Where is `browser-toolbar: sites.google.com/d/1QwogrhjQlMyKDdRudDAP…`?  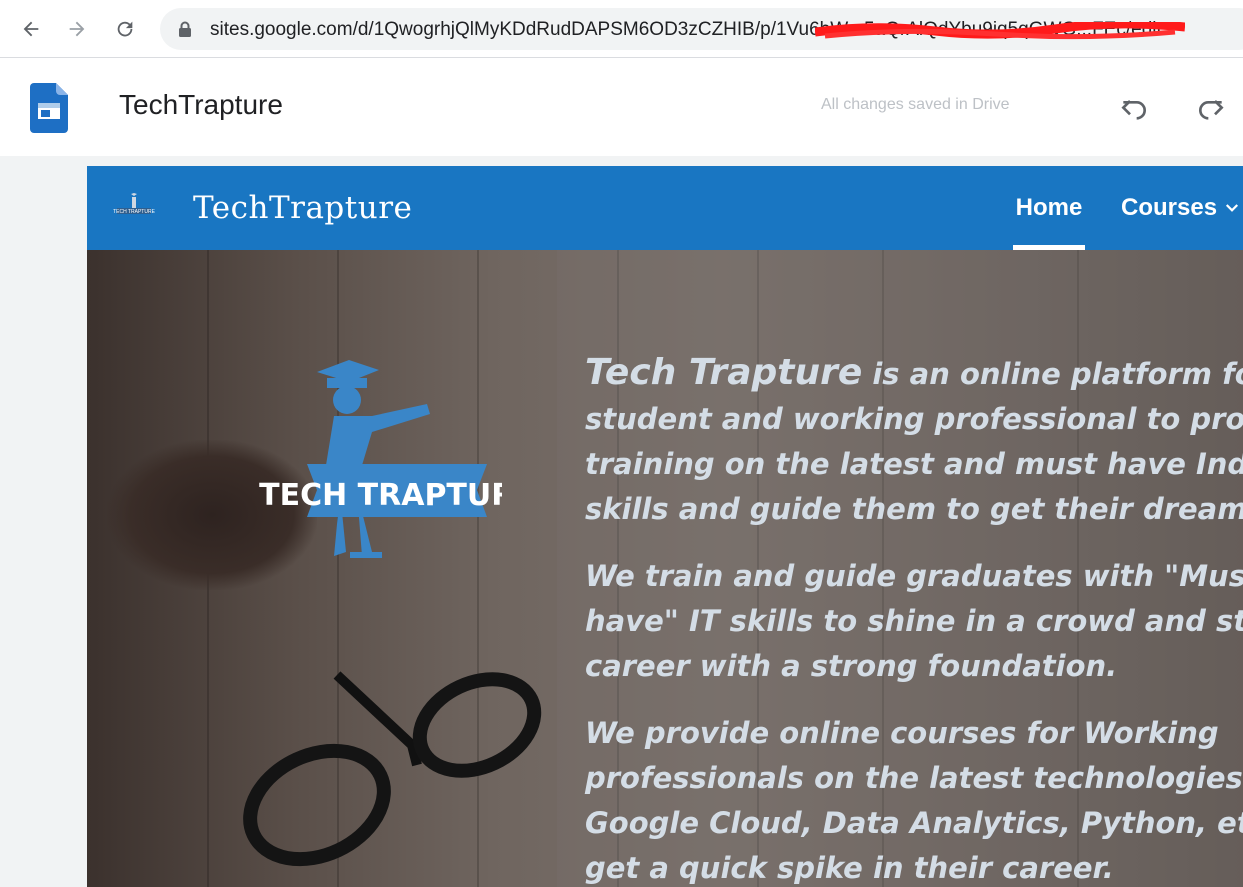 browser-toolbar: sites.google.com/d/1QwogrhjQlMyKDdRudDAP… is located at coordinates (621, 29).